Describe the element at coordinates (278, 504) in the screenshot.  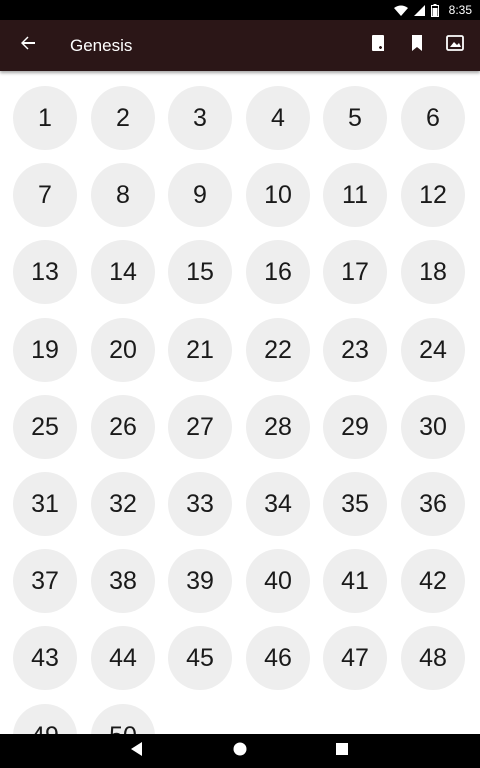
I see `chapter-button: 34` at that location.